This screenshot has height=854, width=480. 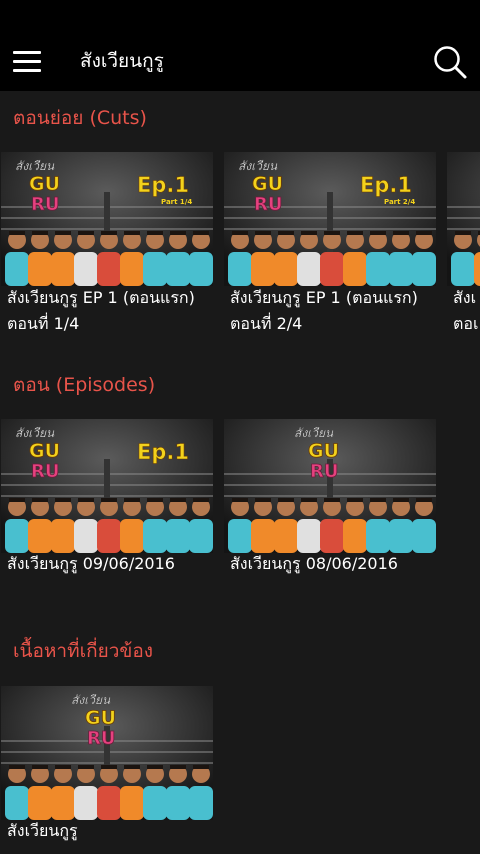 I want to click on svg-text: Part 2/4, so click(x=399, y=202).